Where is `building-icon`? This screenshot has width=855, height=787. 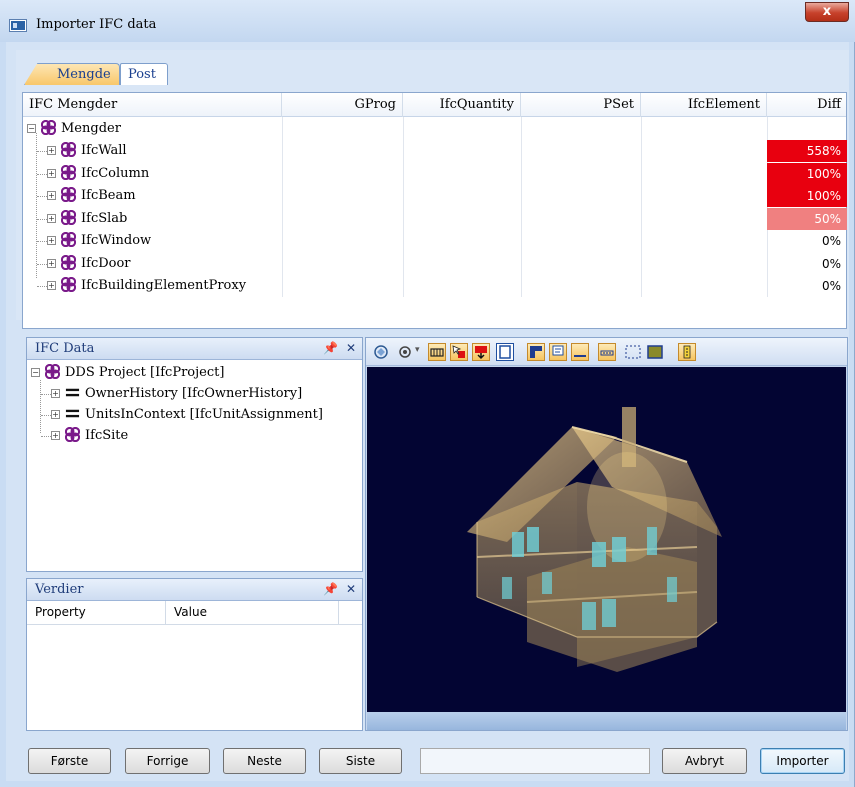 building-icon is located at coordinates (687, 352).